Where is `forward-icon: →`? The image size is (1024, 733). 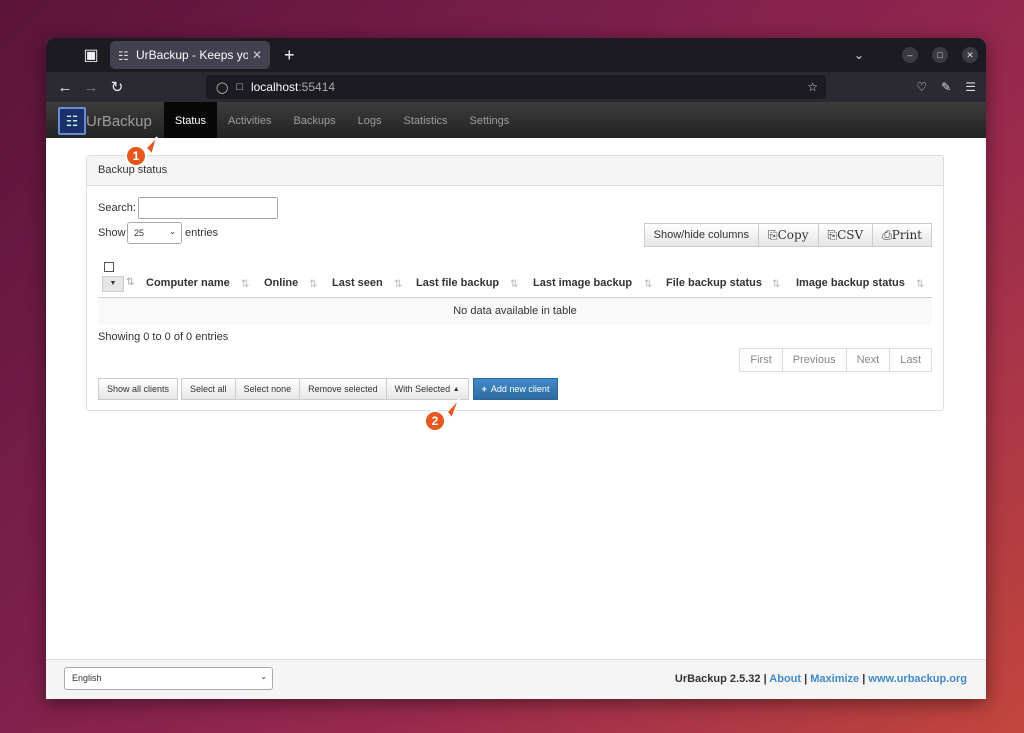
forward-icon: → is located at coordinates (91, 87).